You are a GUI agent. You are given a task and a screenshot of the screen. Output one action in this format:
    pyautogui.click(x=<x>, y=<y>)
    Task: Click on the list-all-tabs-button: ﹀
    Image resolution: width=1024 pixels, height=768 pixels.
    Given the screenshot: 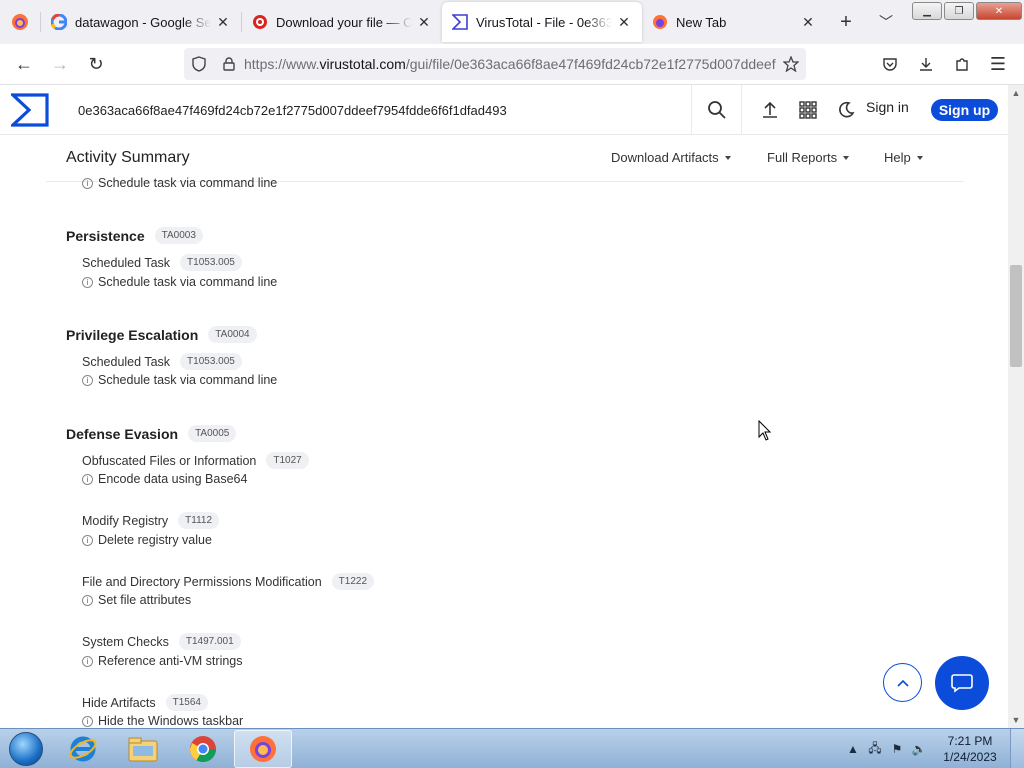 What is the action you would take?
    pyautogui.click(x=886, y=22)
    